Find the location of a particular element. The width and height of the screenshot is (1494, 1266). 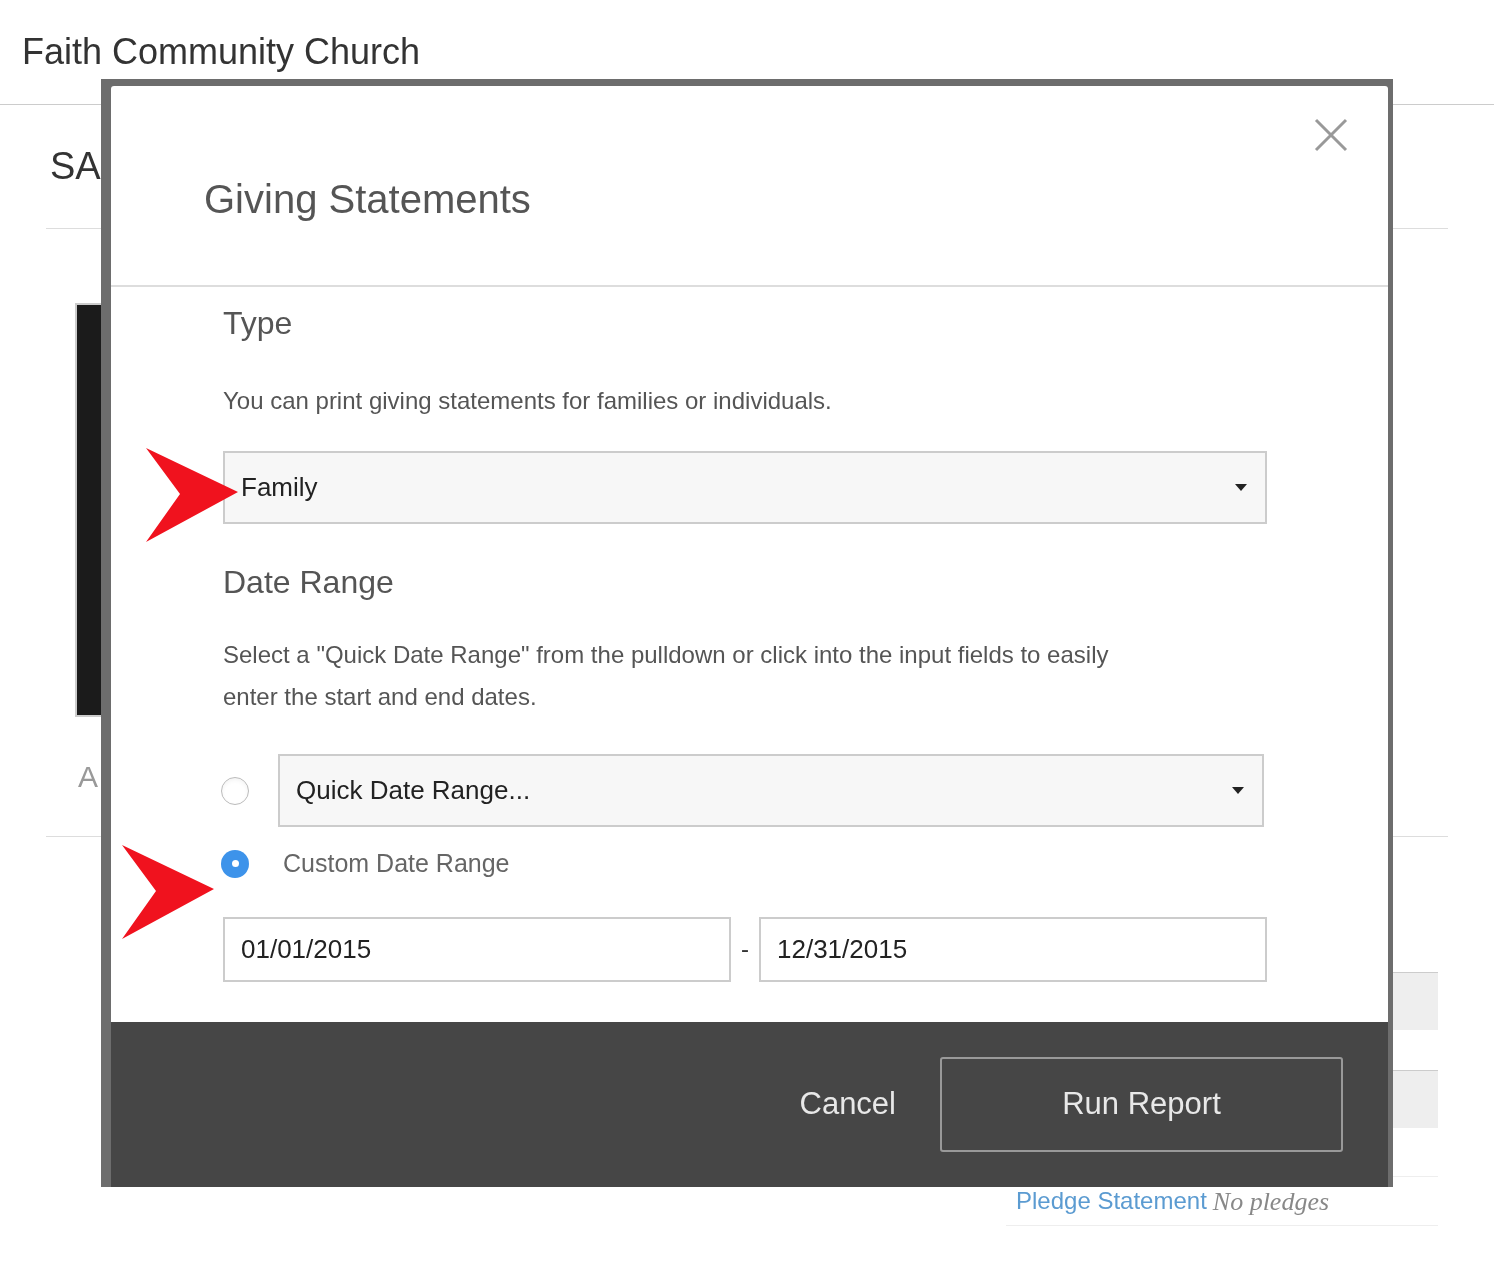

start-date-field: 01/01/2015 is located at coordinates (477, 949).